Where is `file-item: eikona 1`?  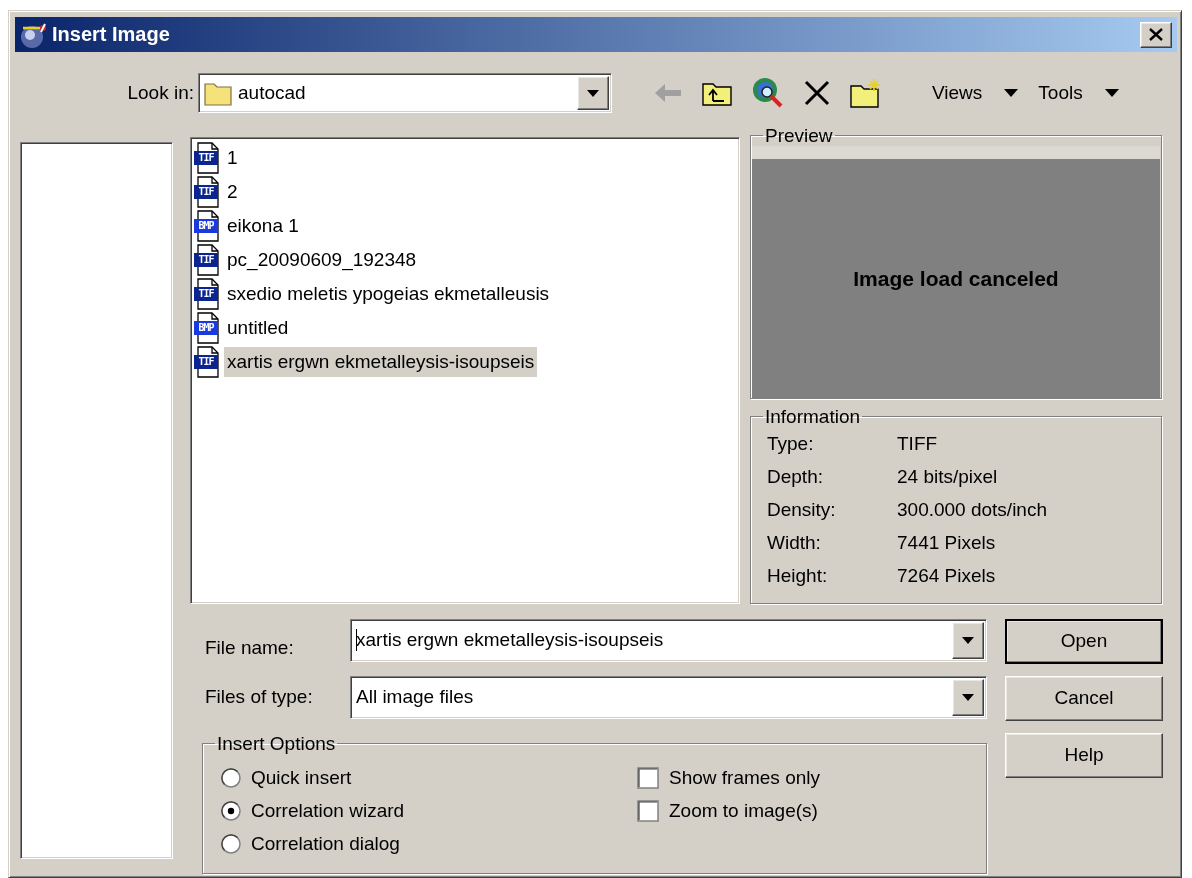 file-item: eikona 1 is located at coordinates (263, 225).